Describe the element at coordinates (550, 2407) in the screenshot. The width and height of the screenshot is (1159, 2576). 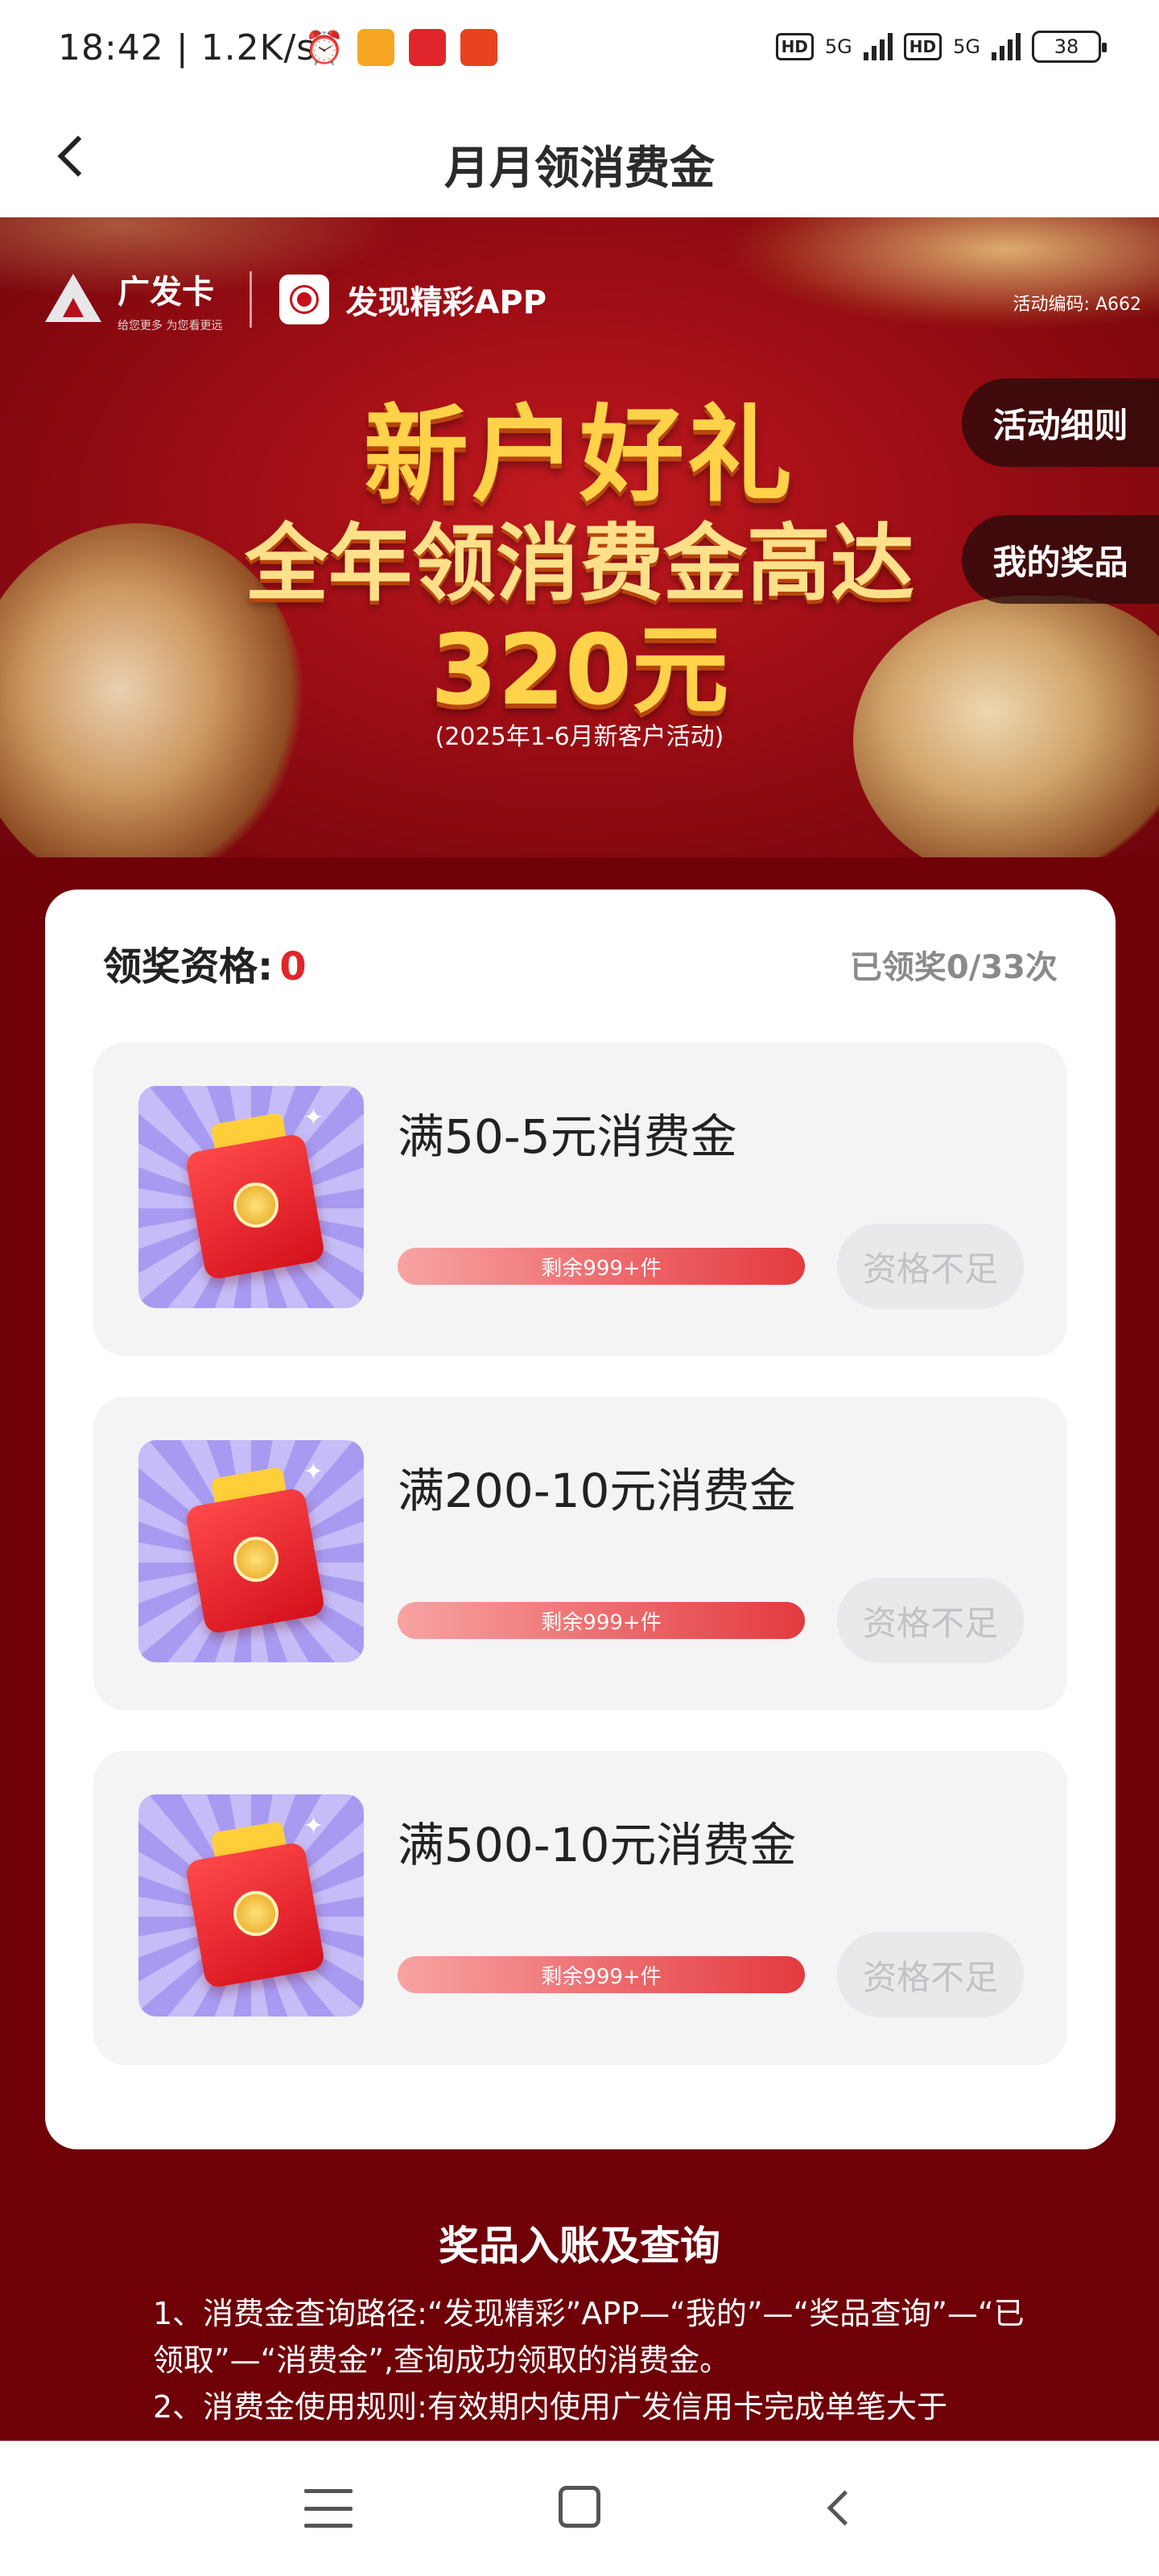
I see `rule-line-2: 2、消费金使用规则:有效期内使用广发信用卡完成单笔大于` at that location.